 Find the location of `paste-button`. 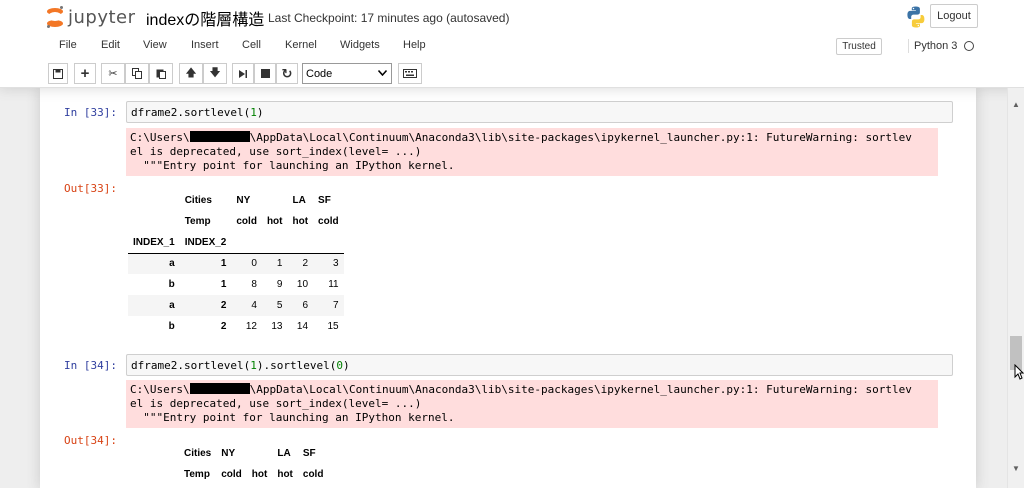

paste-button is located at coordinates (161, 73).